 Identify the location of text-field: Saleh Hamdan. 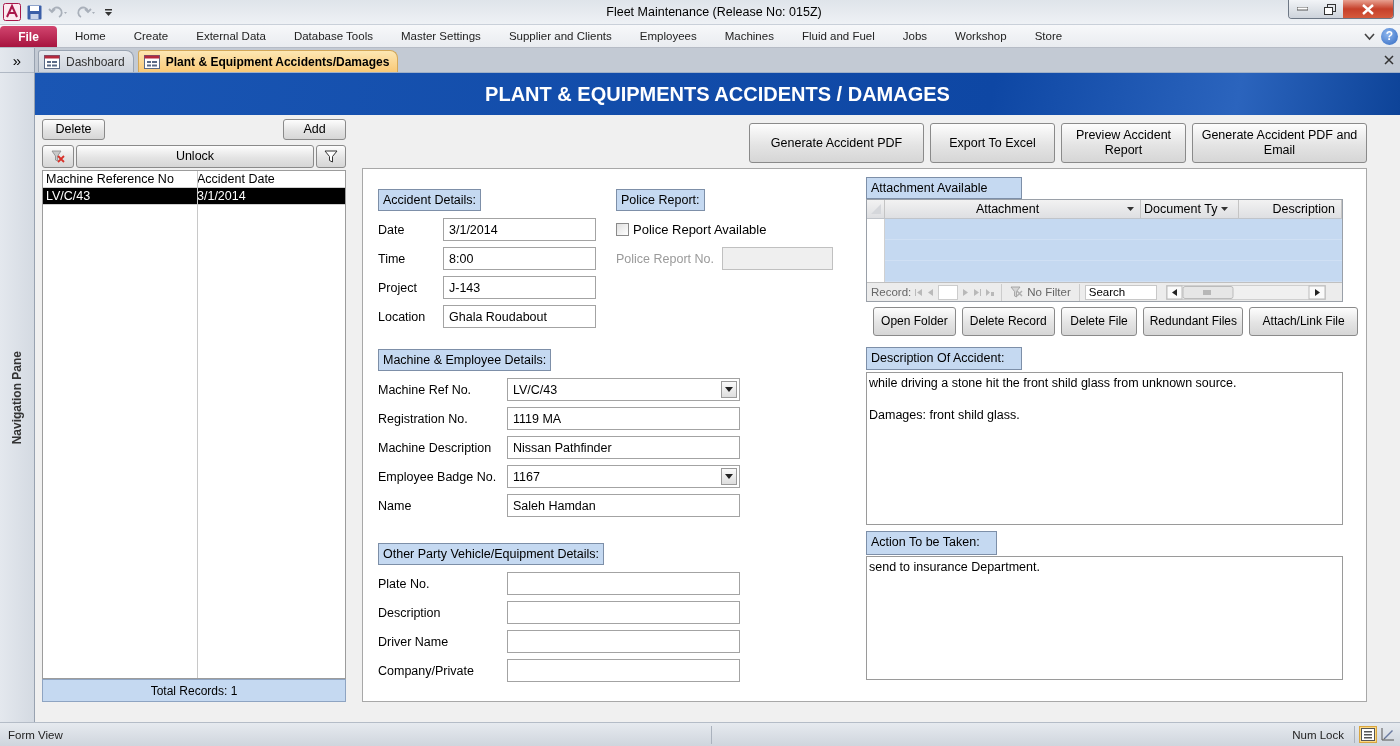
(623, 505).